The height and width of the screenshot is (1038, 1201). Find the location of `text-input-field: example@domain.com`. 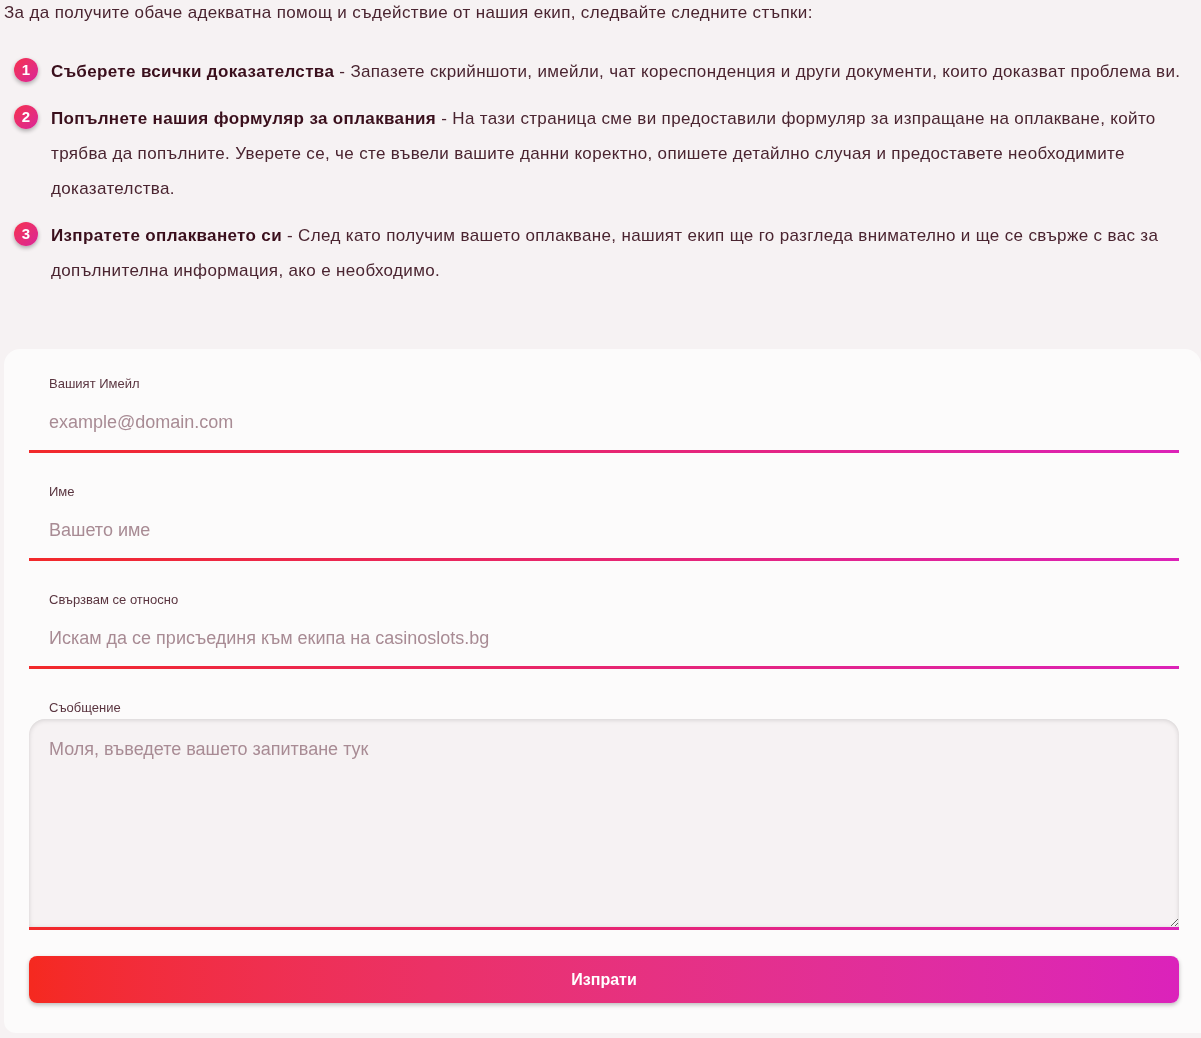

text-input-field: example@domain.com is located at coordinates (604, 424).